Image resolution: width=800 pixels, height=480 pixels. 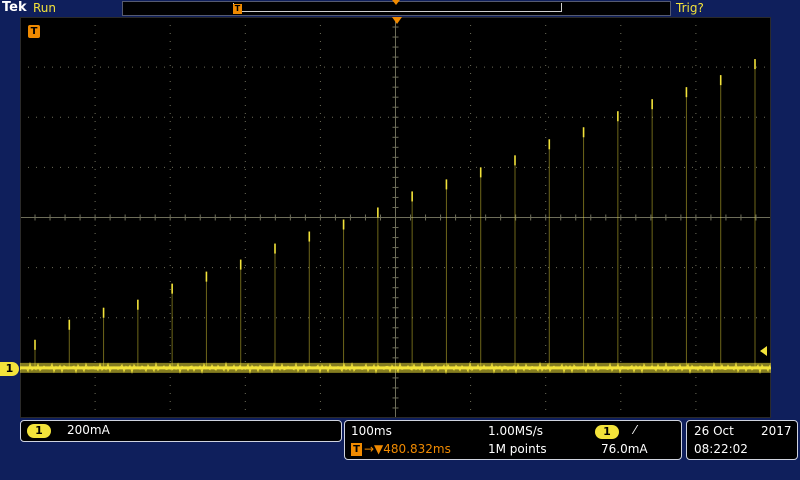 I want to click on record-length: 1M points, so click(x=517, y=449).